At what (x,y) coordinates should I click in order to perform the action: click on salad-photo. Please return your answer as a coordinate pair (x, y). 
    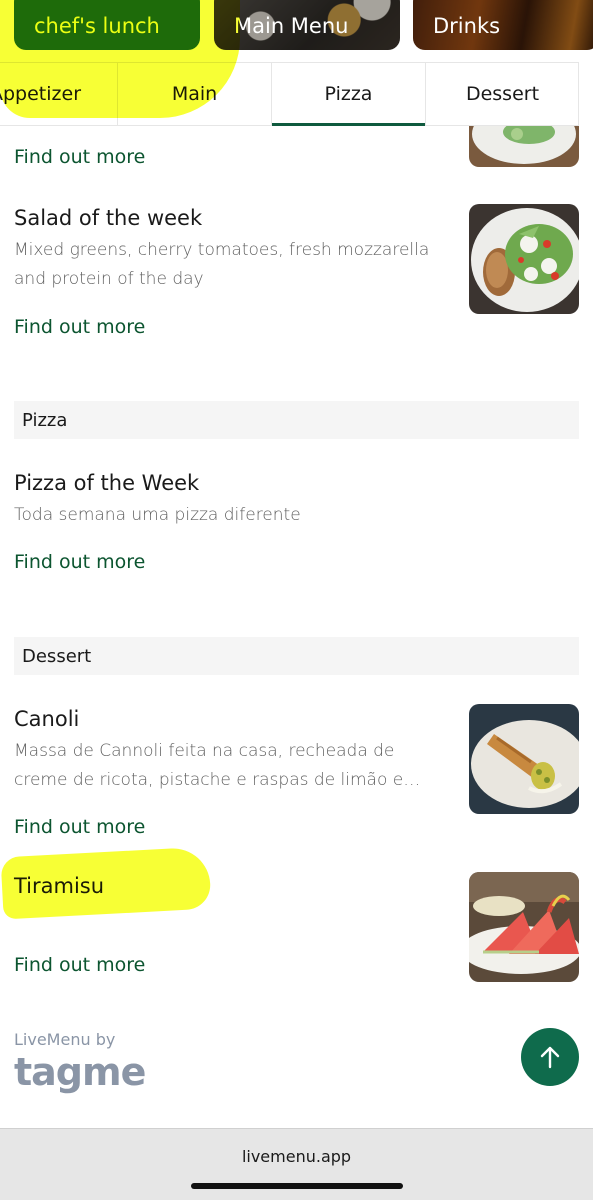
    Looking at the image, I should click on (524, 259).